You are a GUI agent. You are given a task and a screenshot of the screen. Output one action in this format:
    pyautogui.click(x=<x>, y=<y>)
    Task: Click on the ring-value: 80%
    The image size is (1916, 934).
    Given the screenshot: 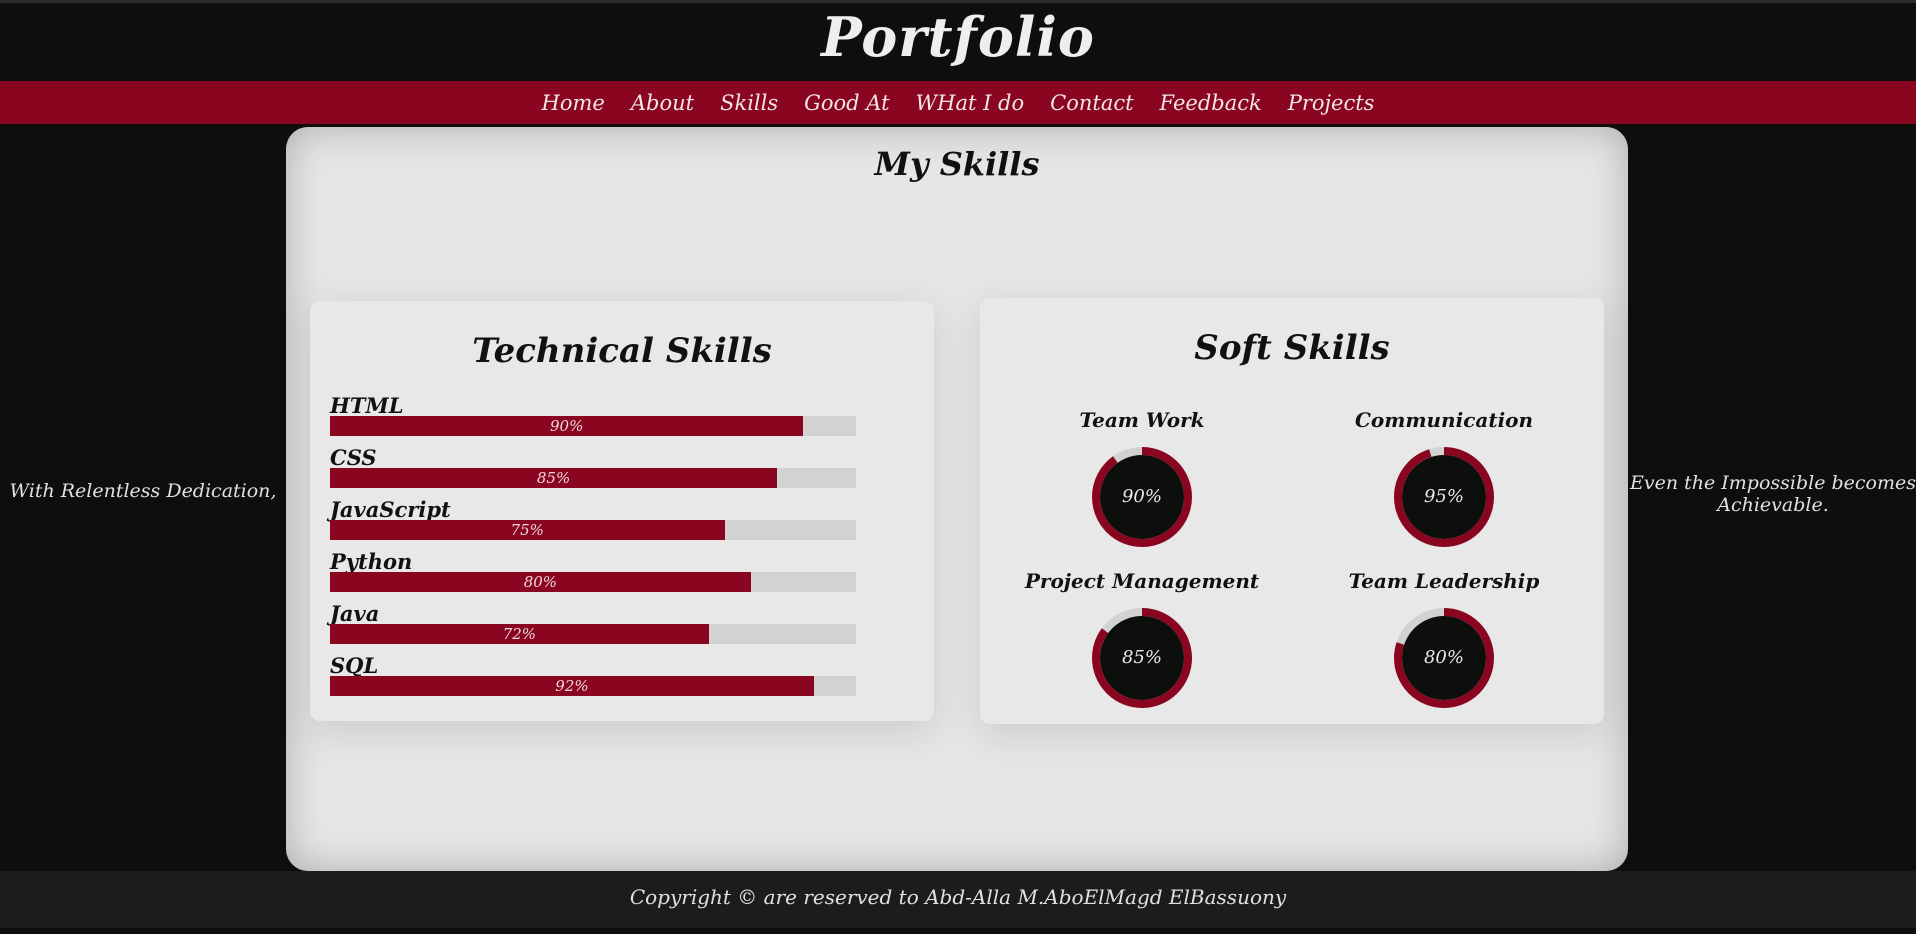 What is the action you would take?
    pyautogui.click(x=1443, y=657)
    